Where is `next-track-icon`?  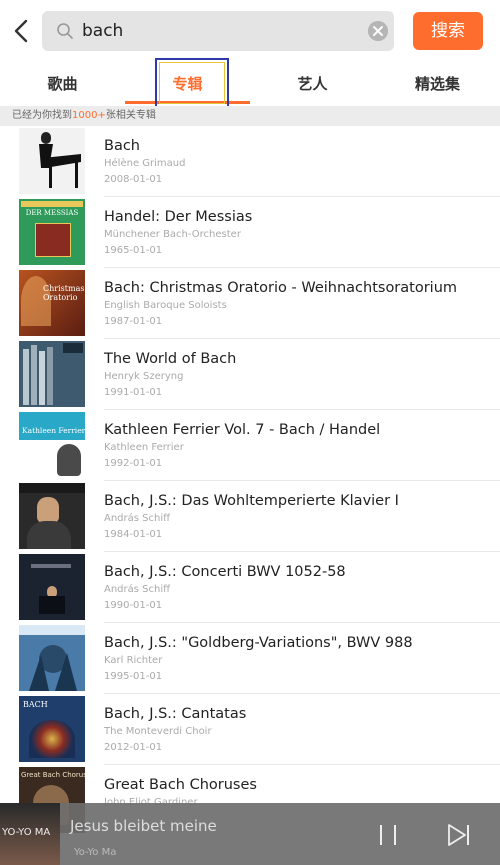
next-track-icon is located at coordinates (459, 835).